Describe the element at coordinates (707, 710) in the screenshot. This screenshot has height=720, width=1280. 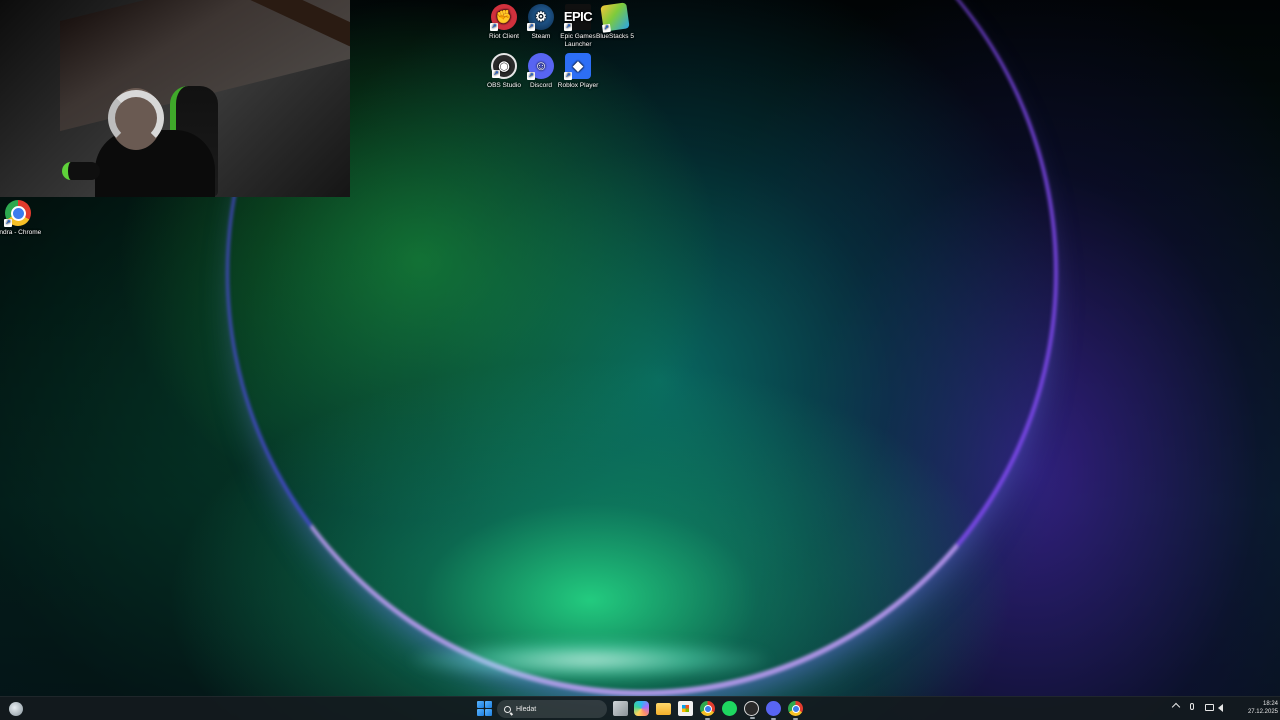
I see `chrome-taskbar-icon` at that location.